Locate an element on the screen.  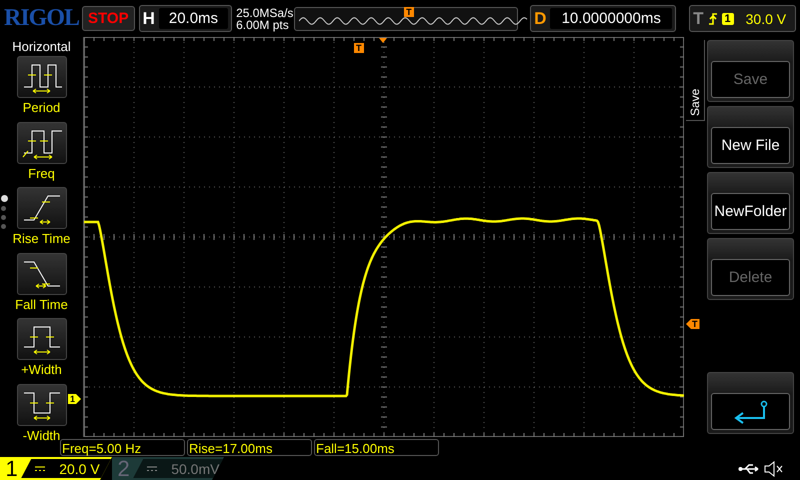
back-button is located at coordinates (750, 403).